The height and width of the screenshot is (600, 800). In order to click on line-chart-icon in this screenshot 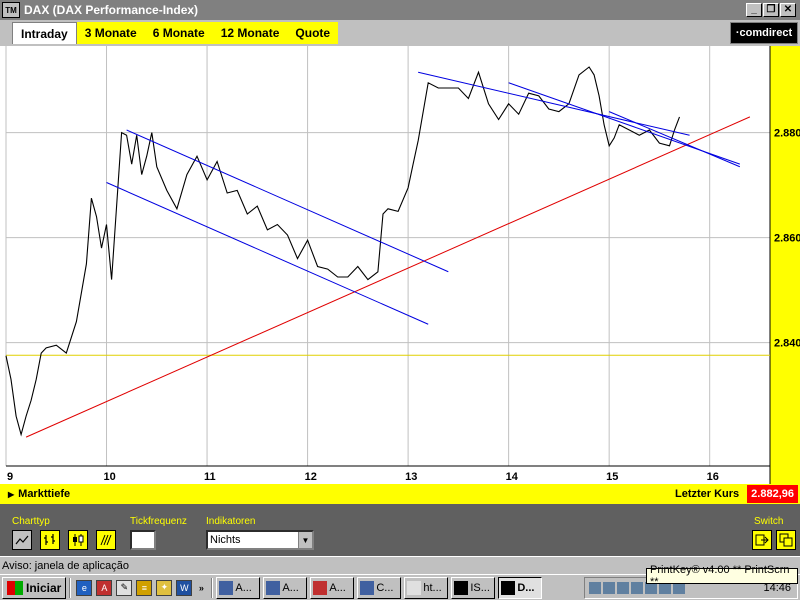, I will do `click(22, 540)`.